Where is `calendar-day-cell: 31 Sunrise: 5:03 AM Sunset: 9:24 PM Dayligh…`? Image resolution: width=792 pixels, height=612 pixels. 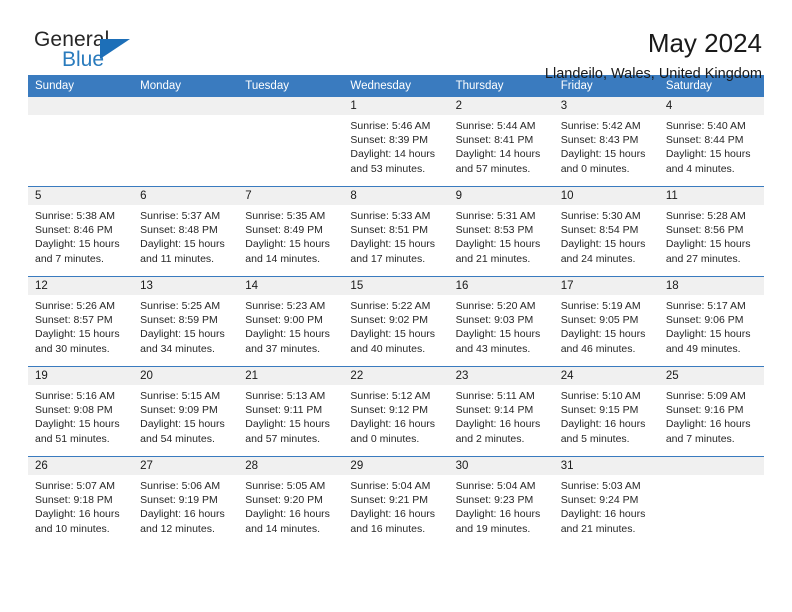
calendar-day-cell: 31 Sunrise: 5:03 AM Sunset: 9:24 PM Dayligh… is located at coordinates (606, 501).